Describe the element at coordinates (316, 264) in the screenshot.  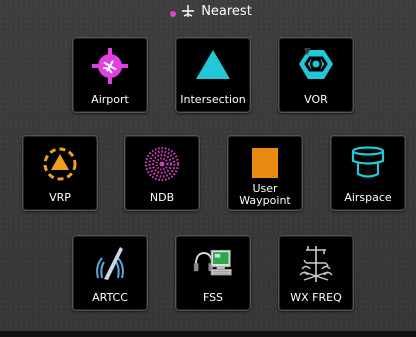
I see `wx-freq-icon` at that location.